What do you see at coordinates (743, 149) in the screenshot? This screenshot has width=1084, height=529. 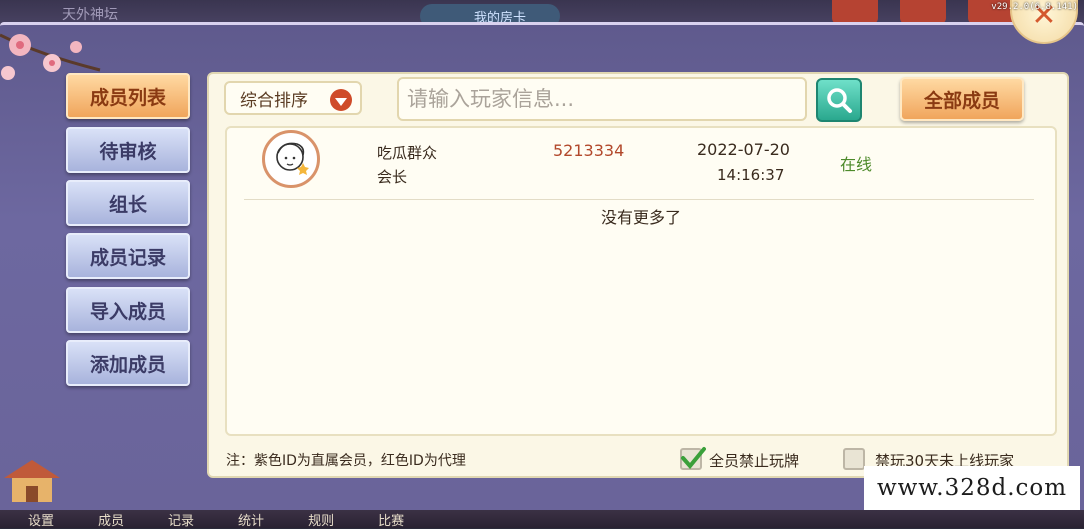 I see `join-date: 2022-07-20` at bounding box center [743, 149].